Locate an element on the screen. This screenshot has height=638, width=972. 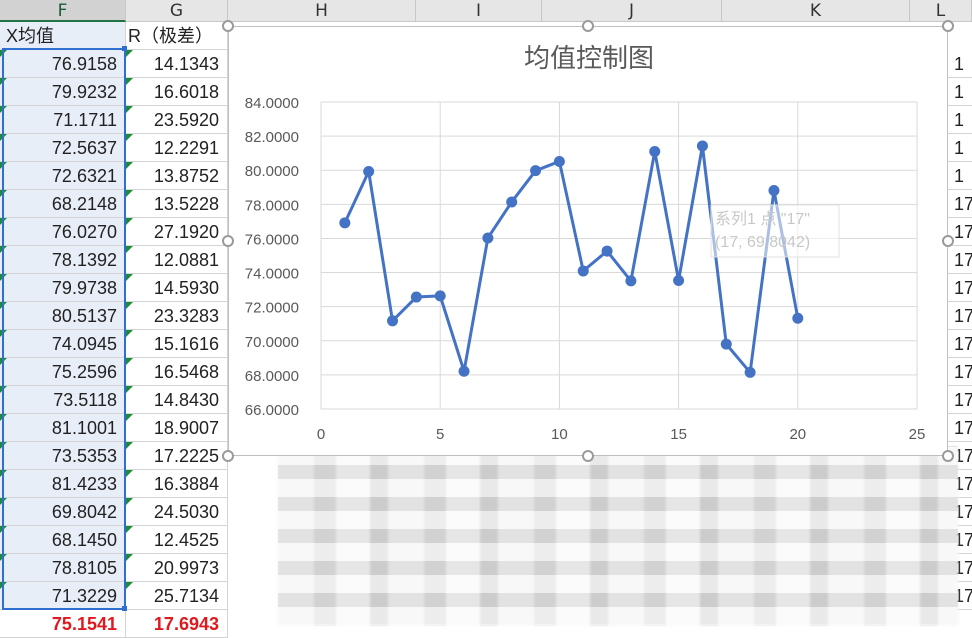
selection-handle is located at coordinates (124, 48).